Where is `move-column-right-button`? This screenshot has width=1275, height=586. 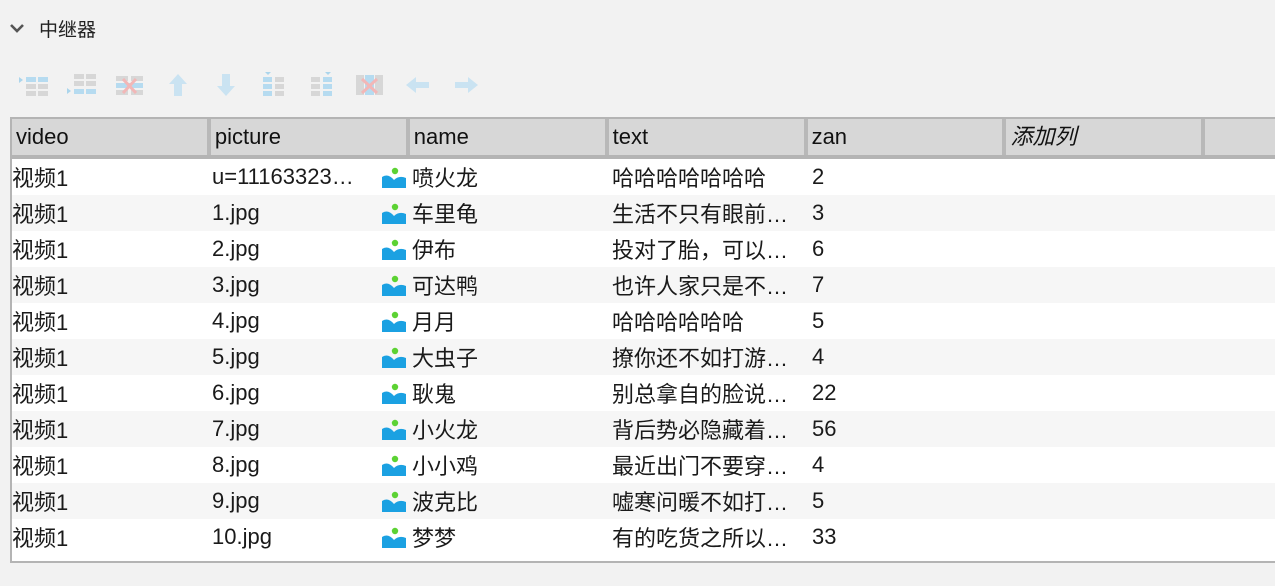
move-column-right-button is located at coordinates (466, 85).